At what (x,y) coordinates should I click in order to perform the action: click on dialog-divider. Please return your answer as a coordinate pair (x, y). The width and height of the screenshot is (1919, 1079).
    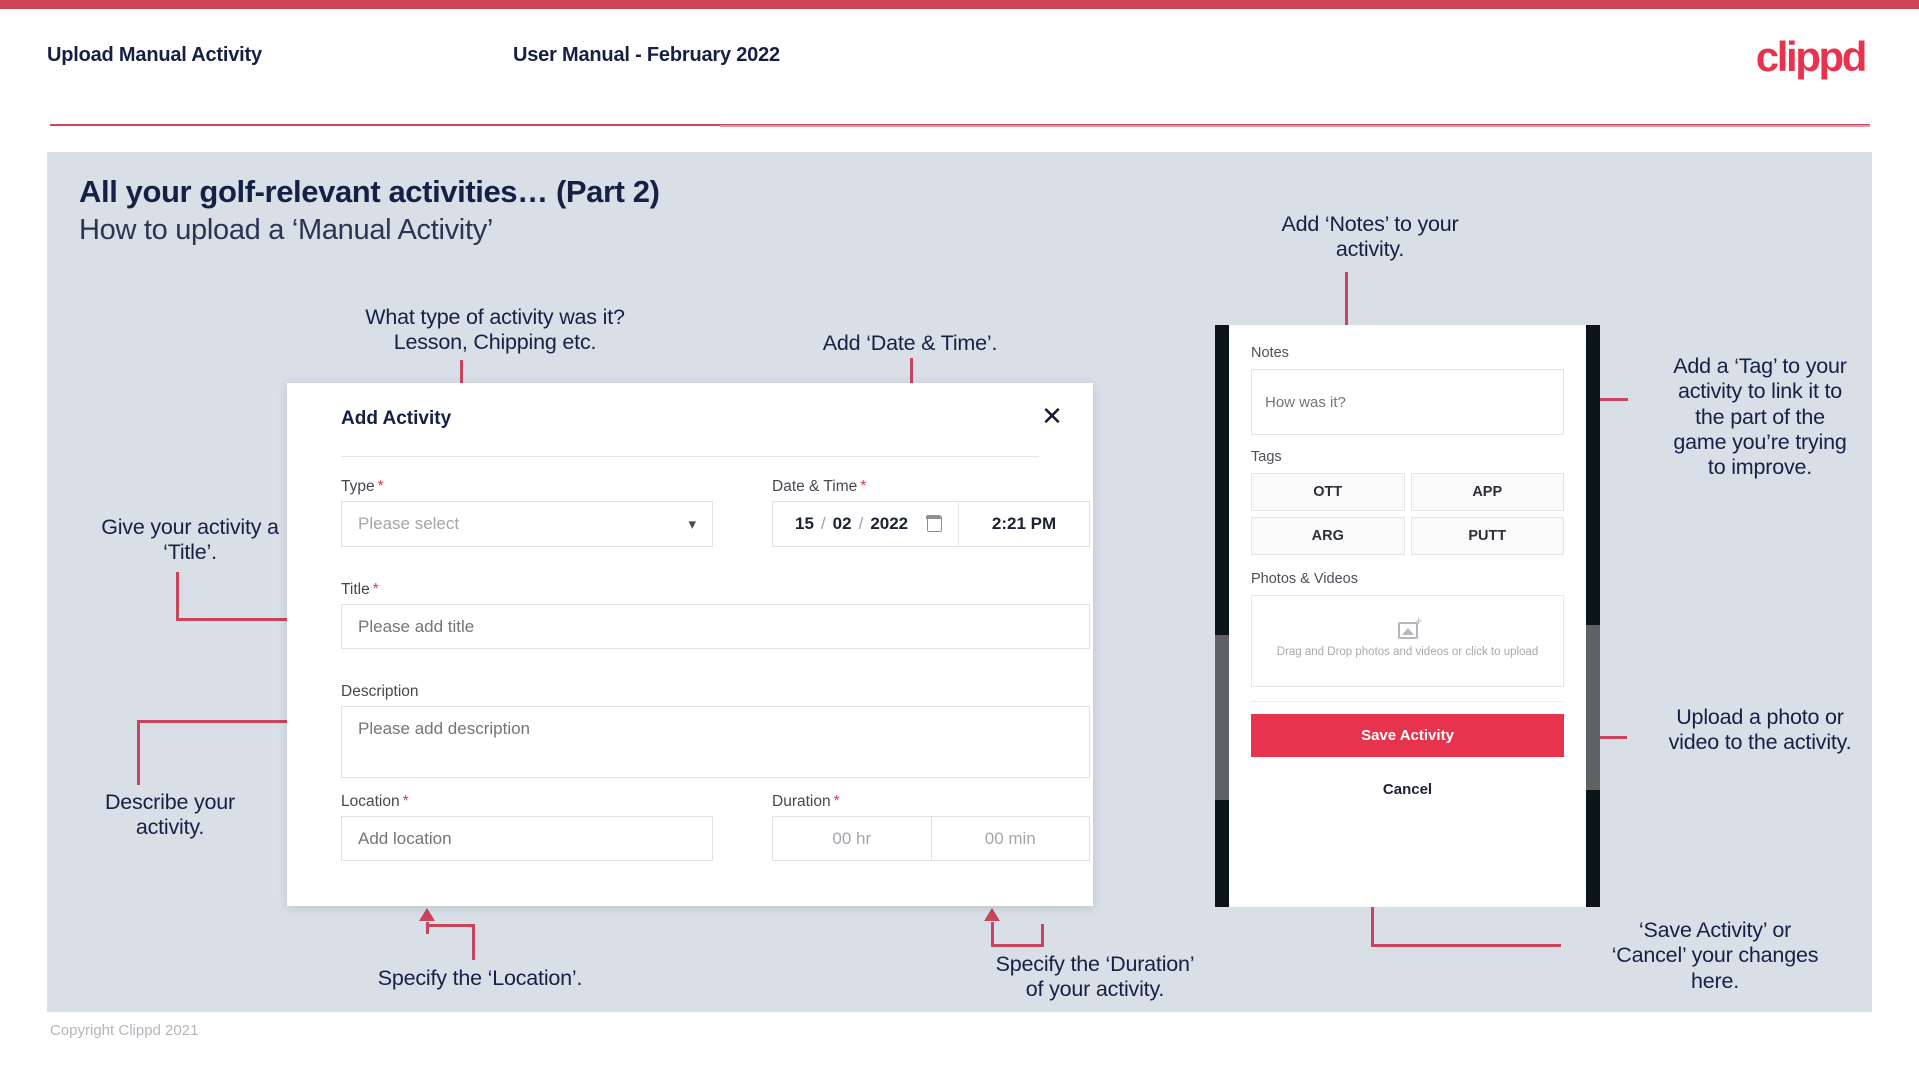
    Looking at the image, I should click on (690, 456).